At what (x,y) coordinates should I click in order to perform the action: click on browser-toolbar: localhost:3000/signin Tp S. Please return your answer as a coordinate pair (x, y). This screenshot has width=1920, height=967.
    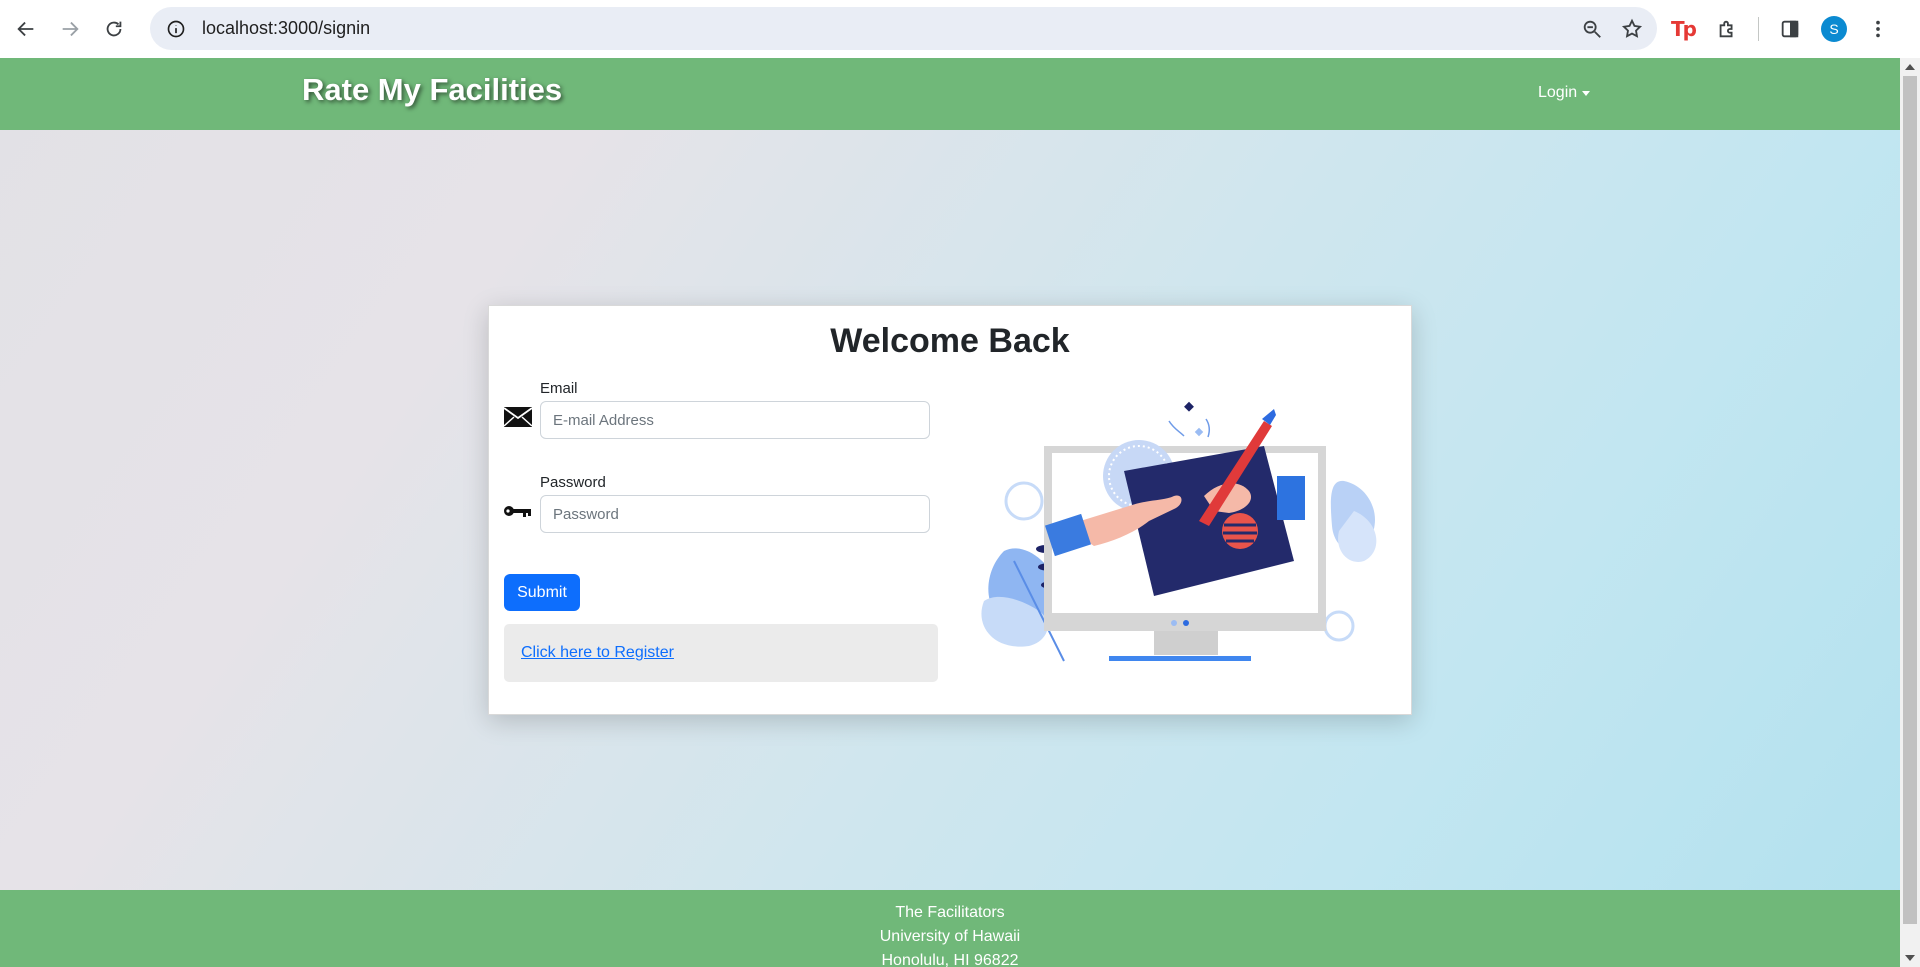
    Looking at the image, I should click on (960, 29).